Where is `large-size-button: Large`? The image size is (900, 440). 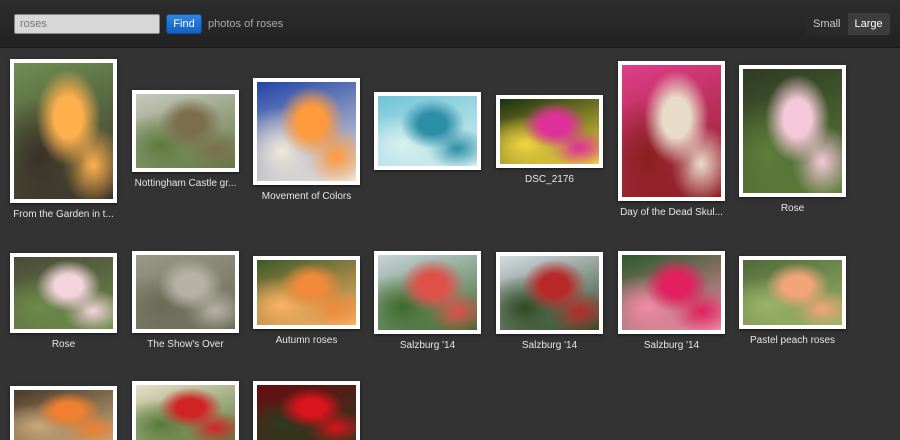
large-size-button: Large is located at coordinates (868, 24).